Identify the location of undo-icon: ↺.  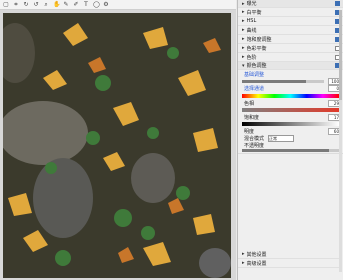
(36, 4).